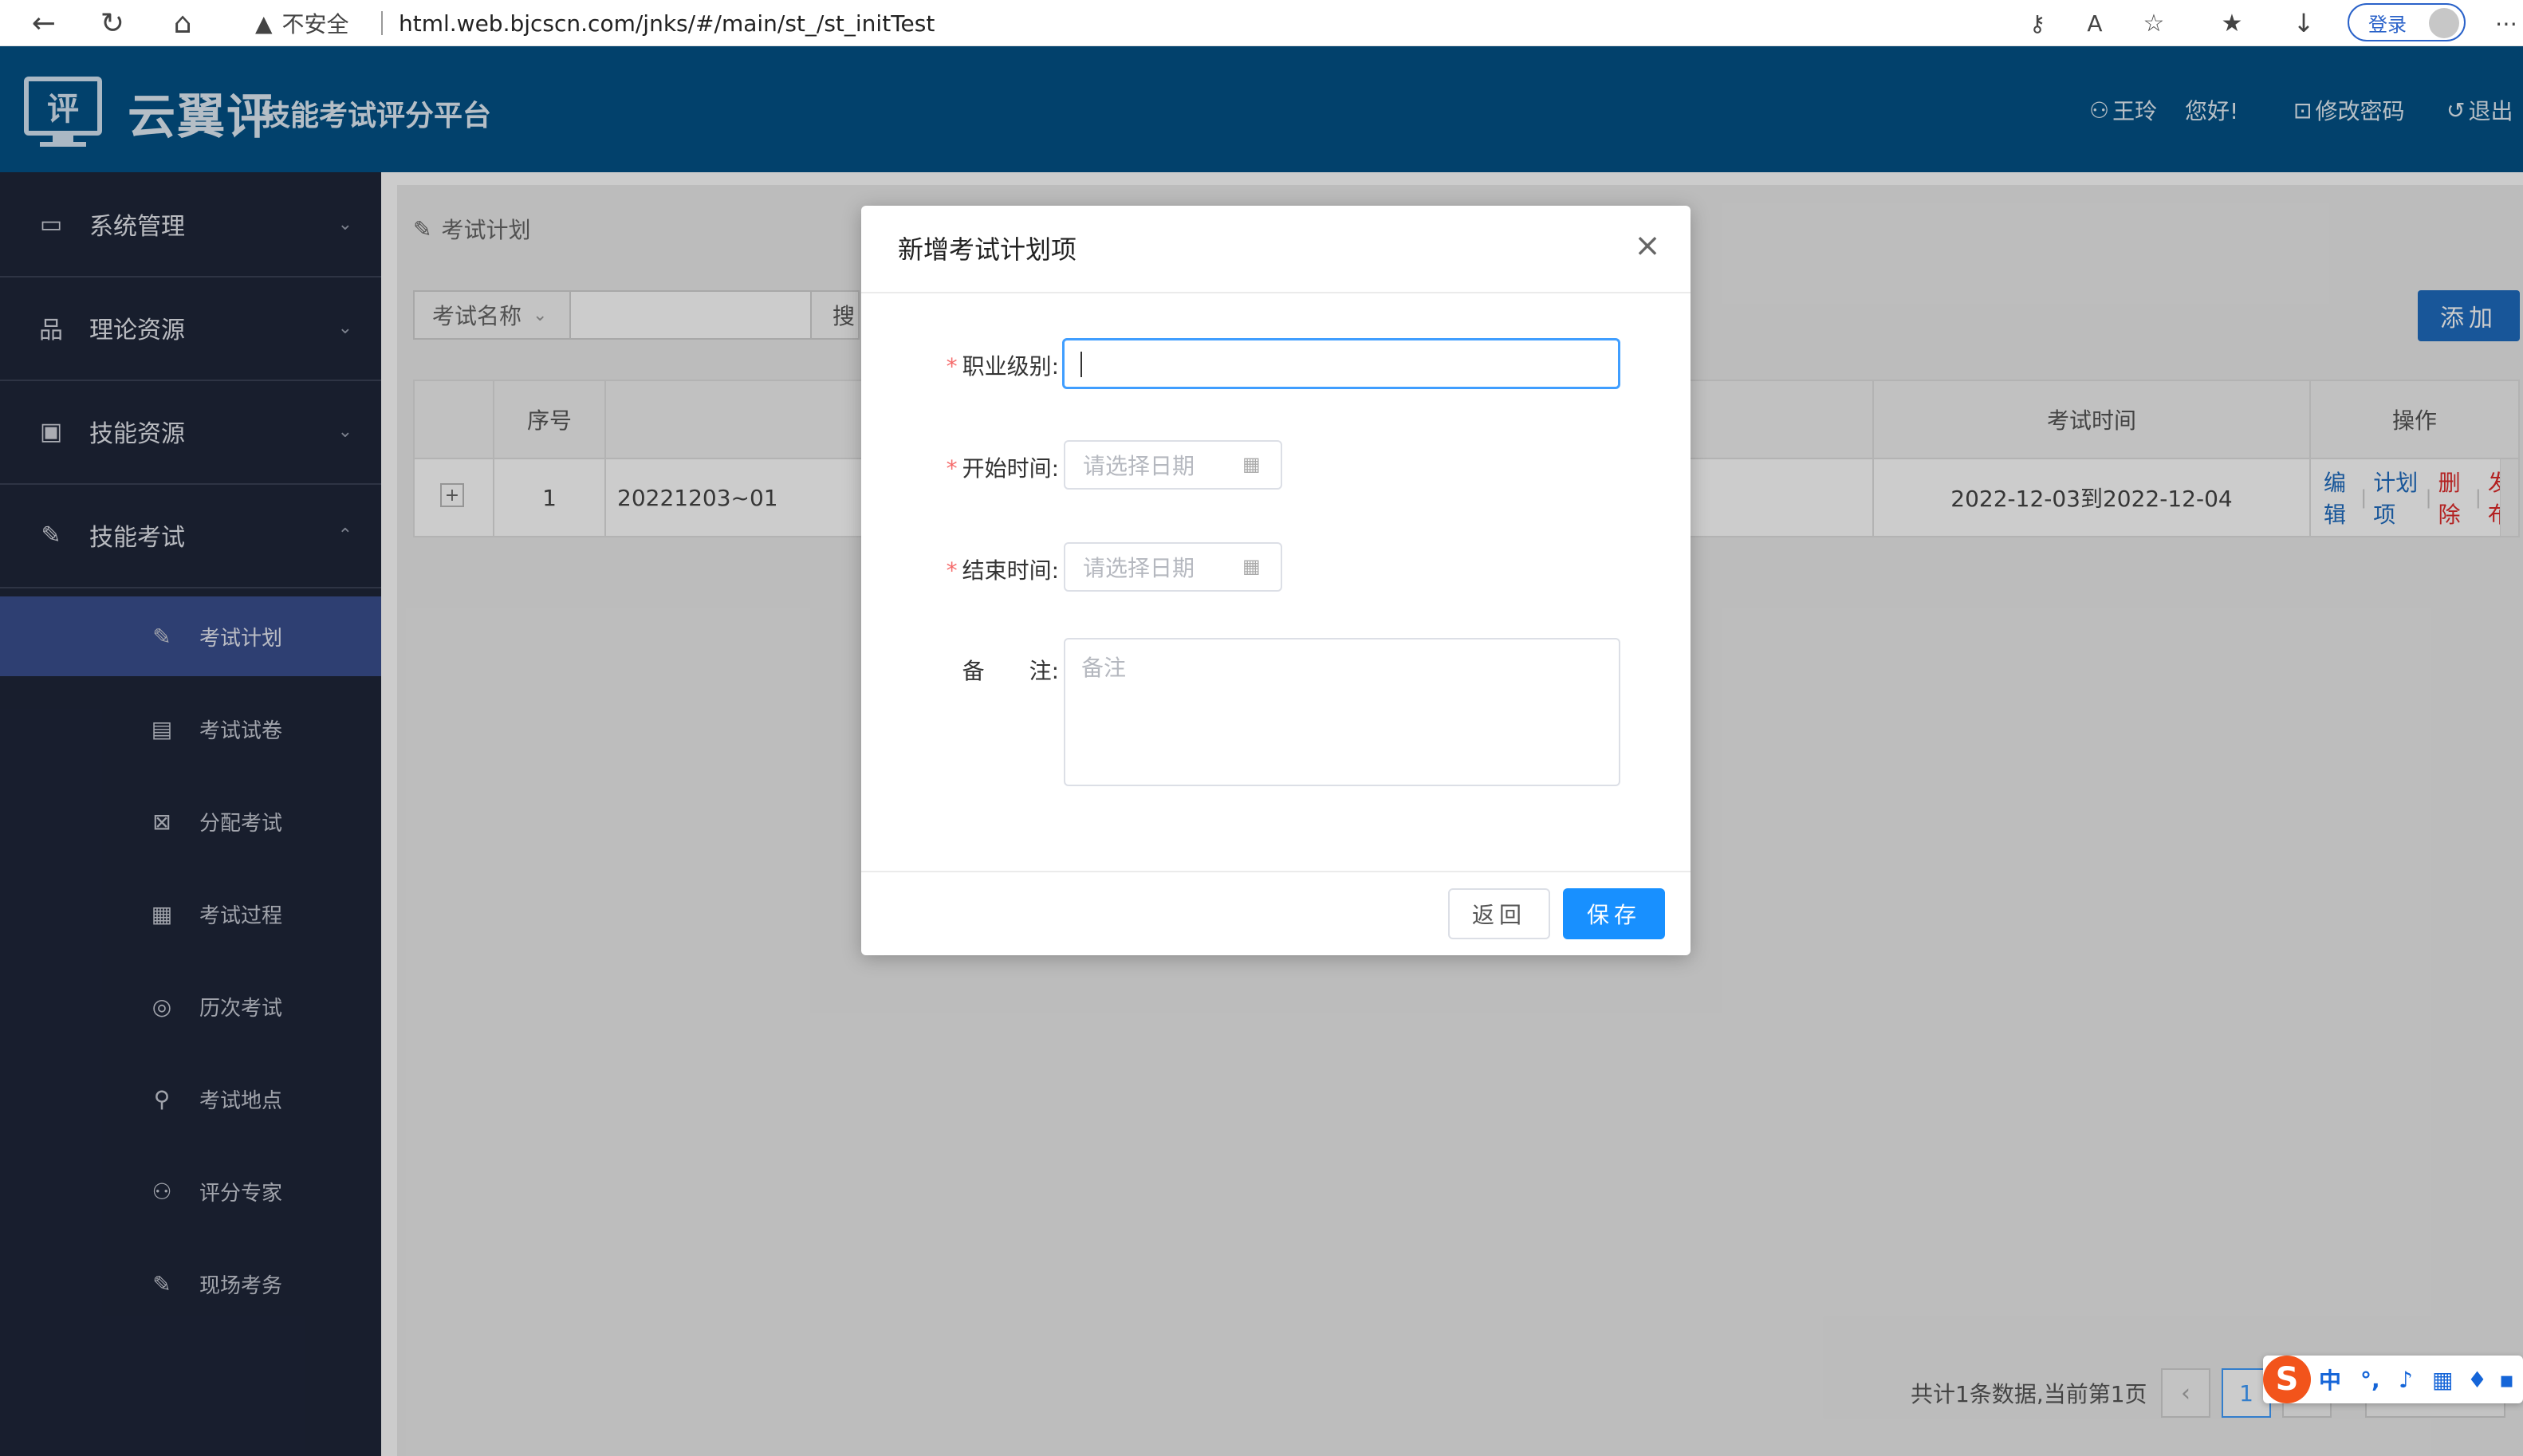 Image resolution: width=2523 pixels, height=1456 pixels. What do you see at coordinates (1342, 712) in the screenshot?
I see `remark-textarea: 备注` at bounding box center [1342, 712].